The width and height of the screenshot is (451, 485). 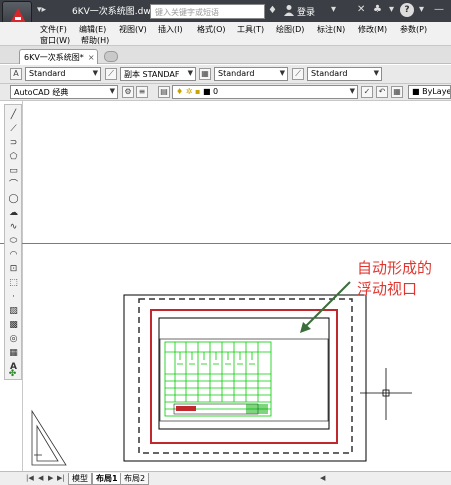 What do you see at coordinates (61, 478) in the screenshot?
I see `last-tab-icon: ▶|` at bounding box center [61, 478].